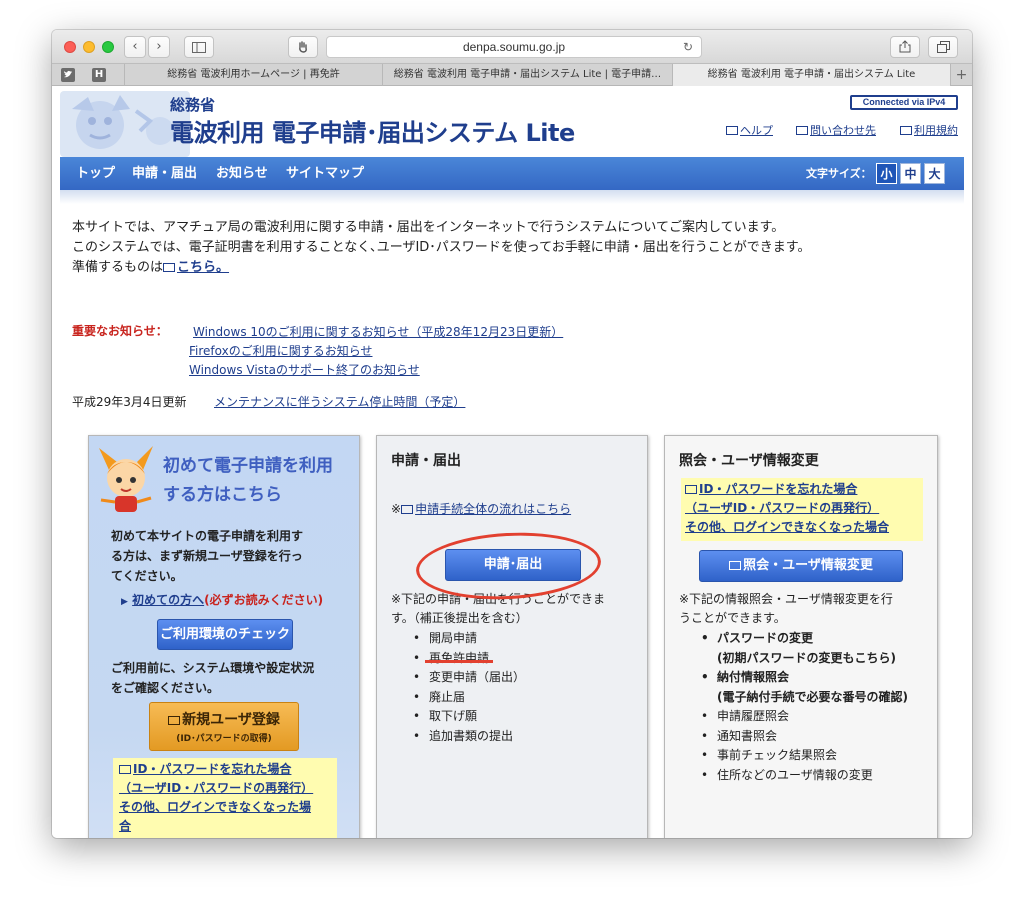 Image resolution: width=1024 pixels, height=911 pixels. Describe the element at coordinates (280, 350) in the screenshot. I see `notice-firefox-link: Firefoxのご利用に関するお知らせ` at that location.